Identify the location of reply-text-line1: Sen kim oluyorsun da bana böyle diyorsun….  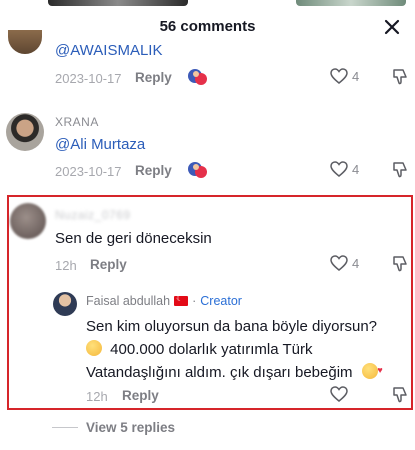
(232, 326).